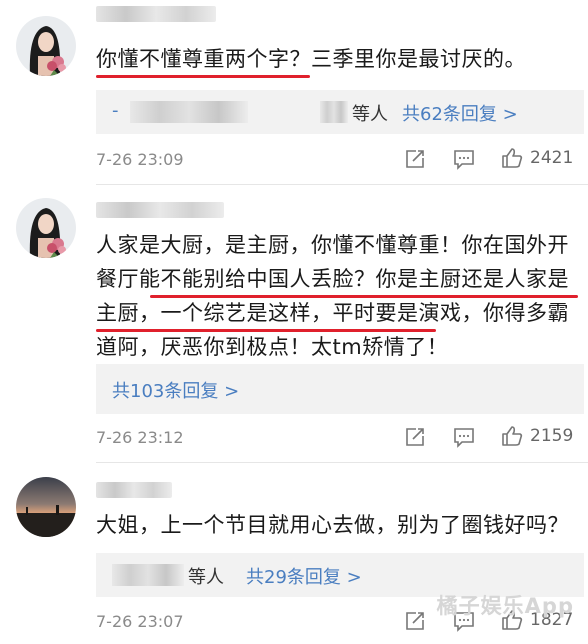  Describe the element at coordinates (332, 525) in the screenshot. I see `comment-text: 大姐，上一个节目就用心去做，别为了圈钱好吗？` at that location.